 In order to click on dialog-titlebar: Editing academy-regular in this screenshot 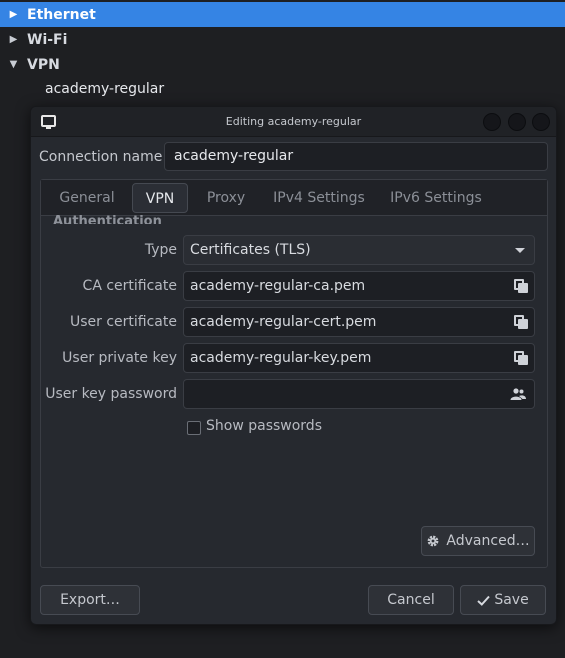, I will do `click(293, 122)`.